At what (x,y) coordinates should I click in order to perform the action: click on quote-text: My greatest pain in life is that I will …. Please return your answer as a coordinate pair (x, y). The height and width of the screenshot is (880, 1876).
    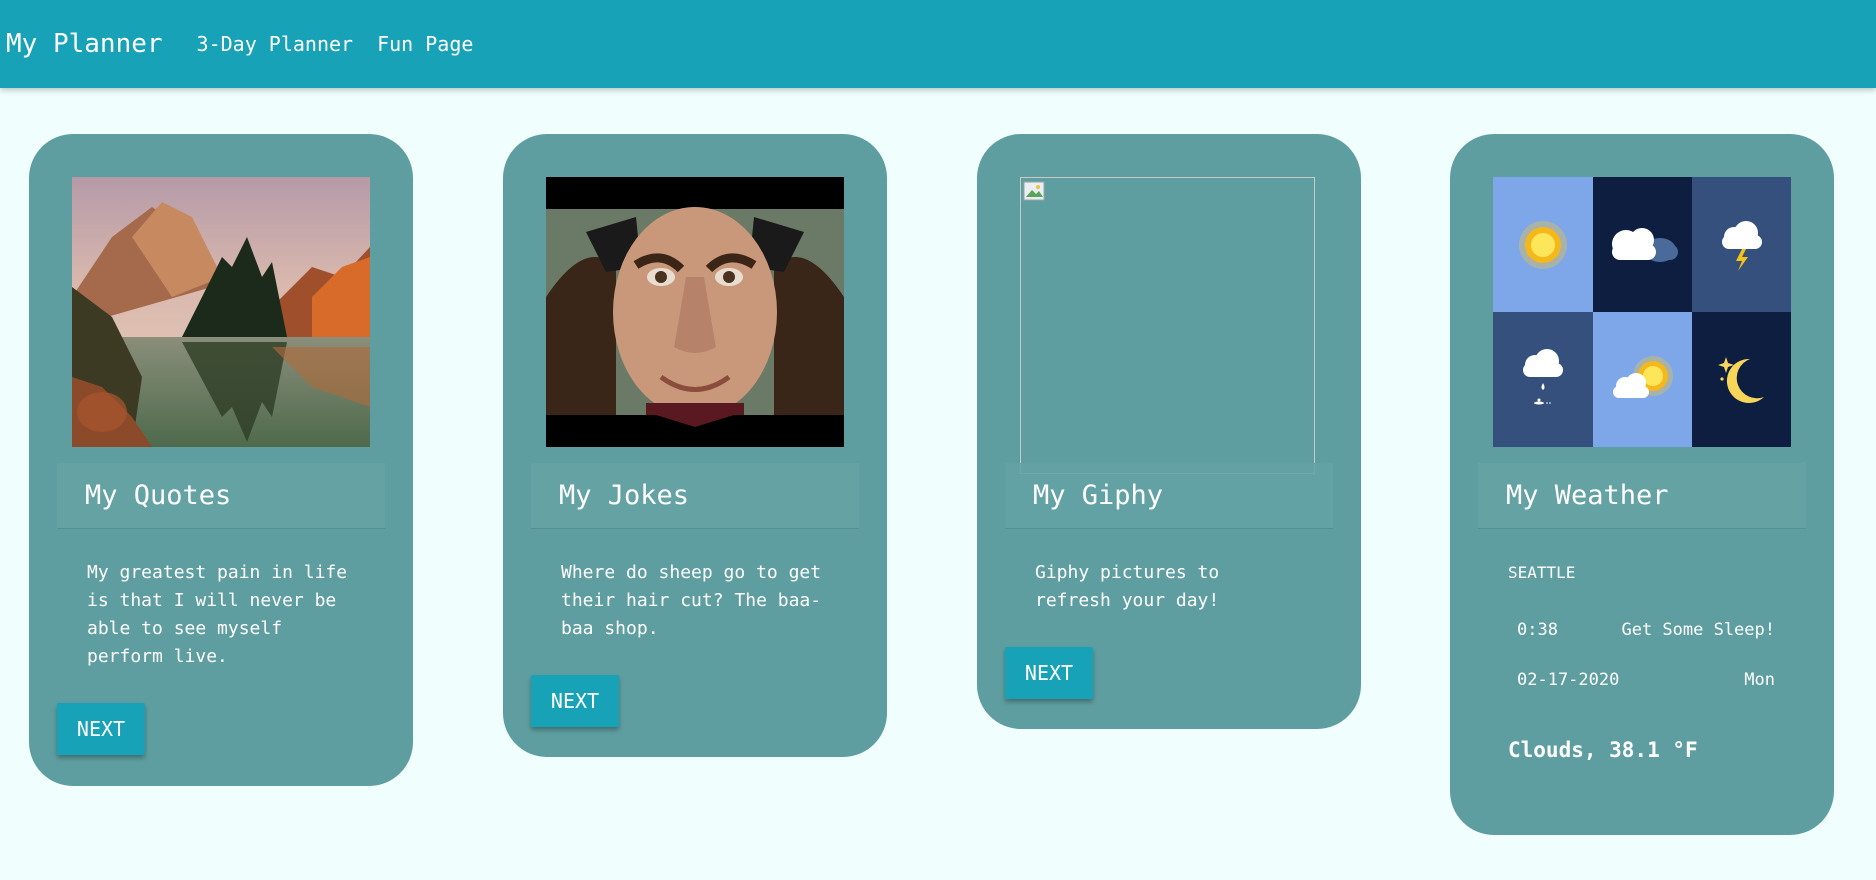
    Looking at the image, I should click on (217, 614).